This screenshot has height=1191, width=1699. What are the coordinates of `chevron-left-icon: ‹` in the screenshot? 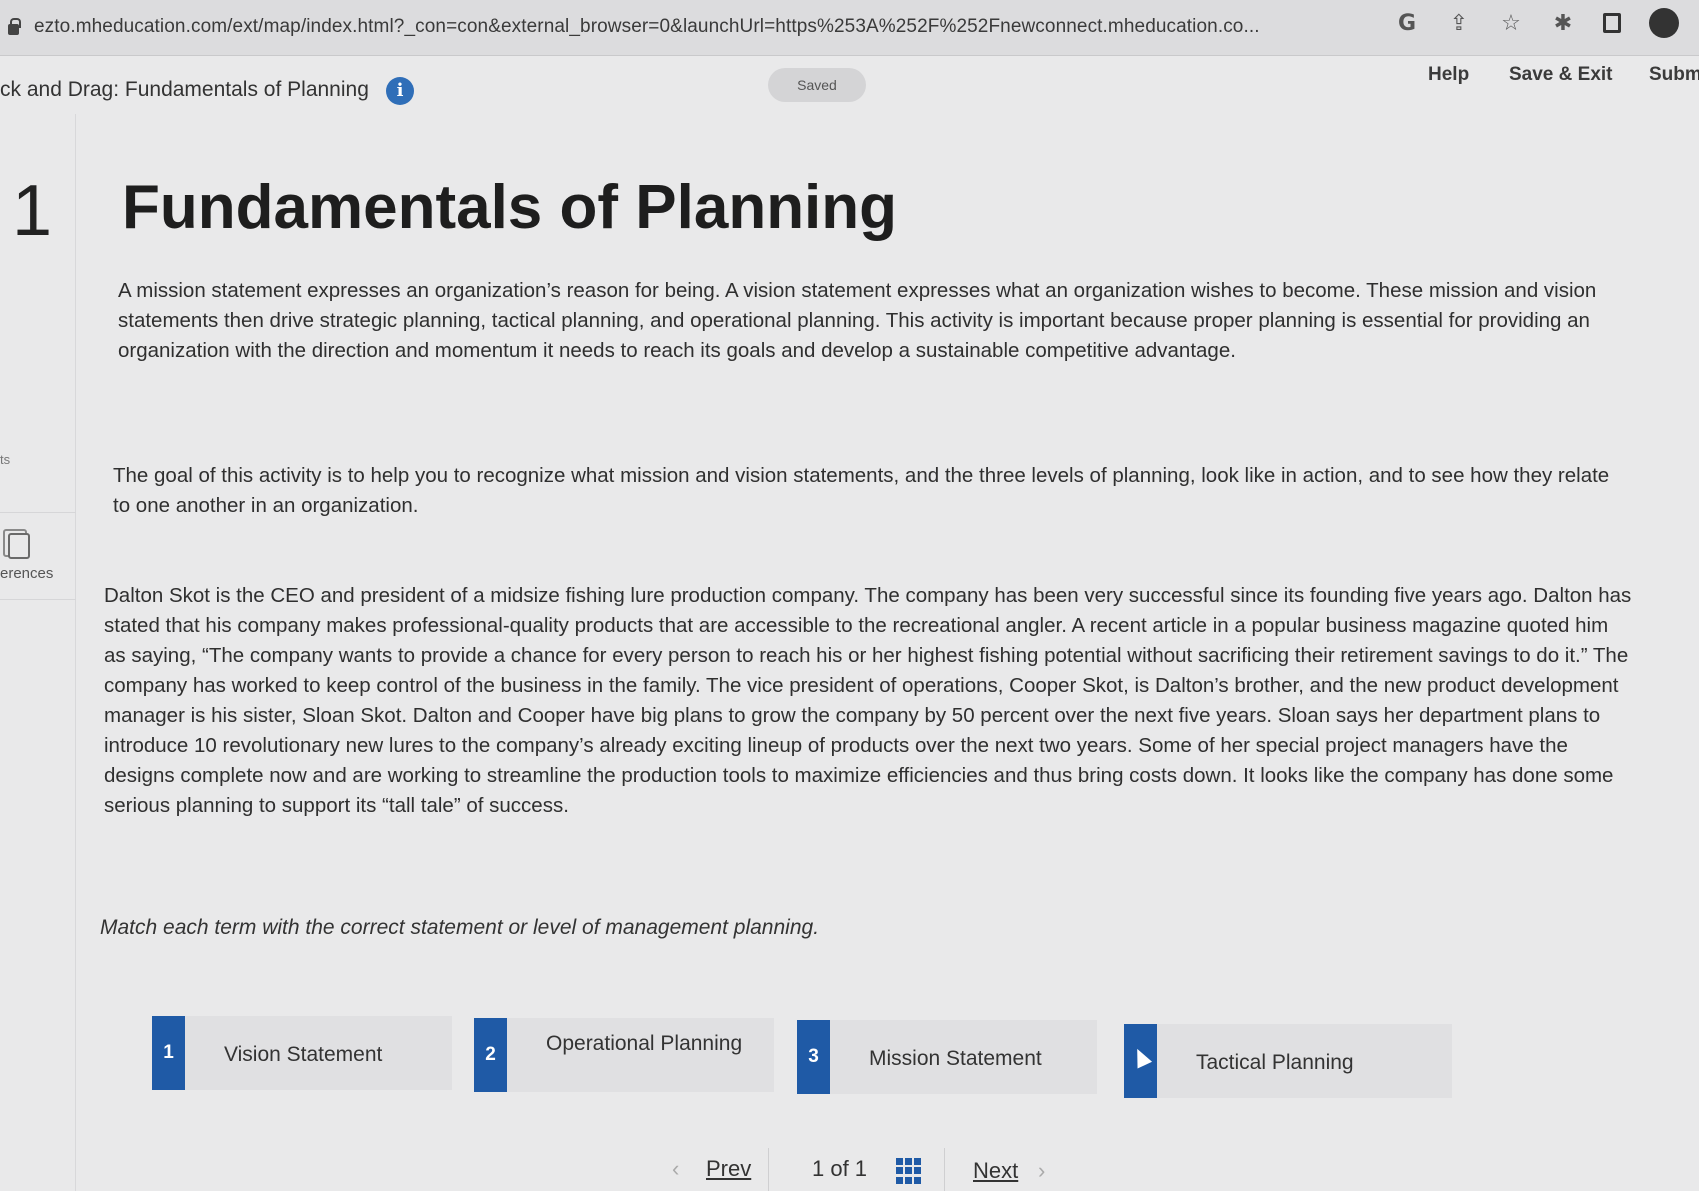 It's located at (675, 1169).